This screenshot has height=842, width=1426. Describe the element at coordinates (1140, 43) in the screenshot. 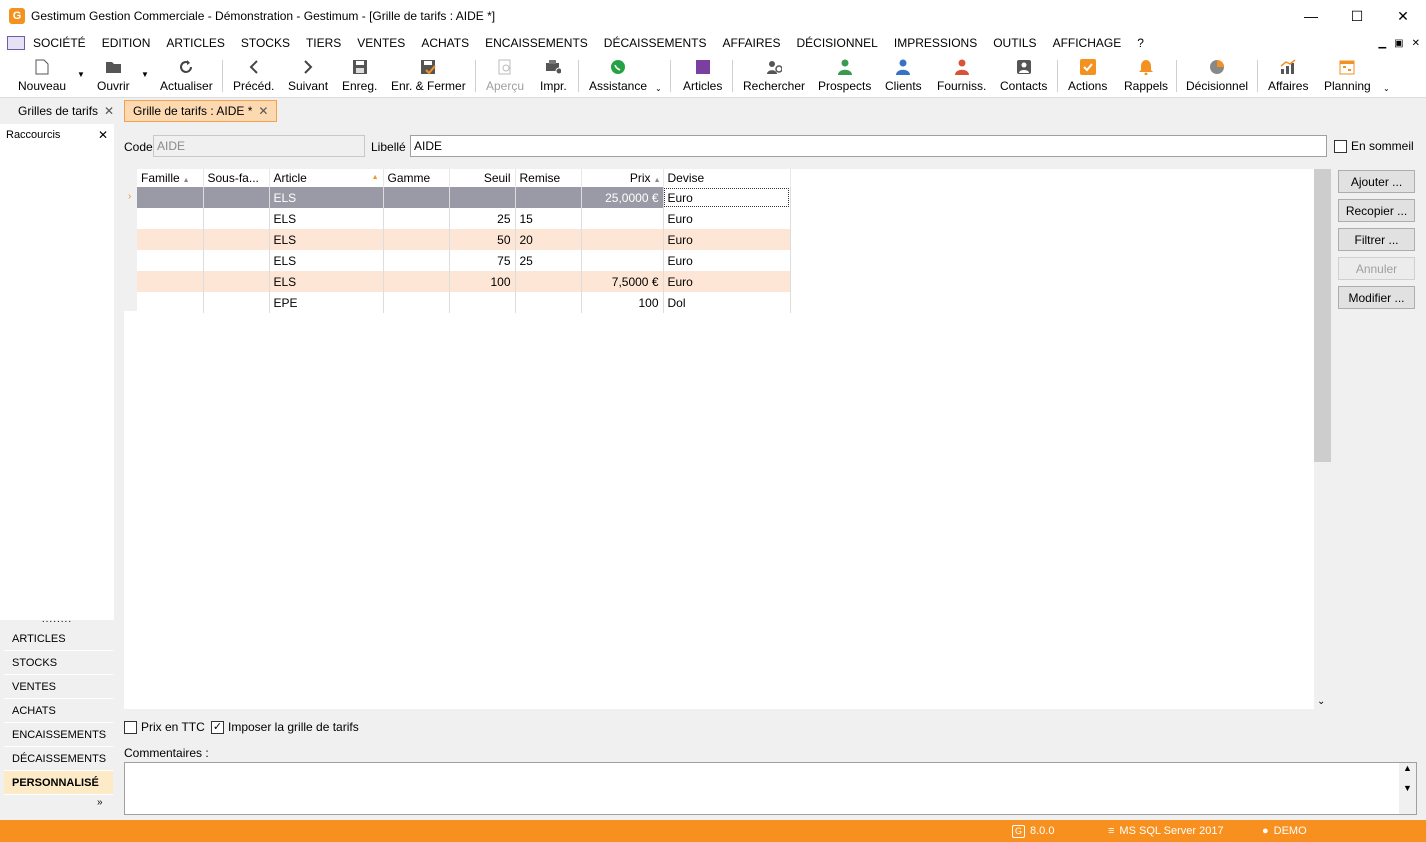

I see `menu-help: ?` at that location.